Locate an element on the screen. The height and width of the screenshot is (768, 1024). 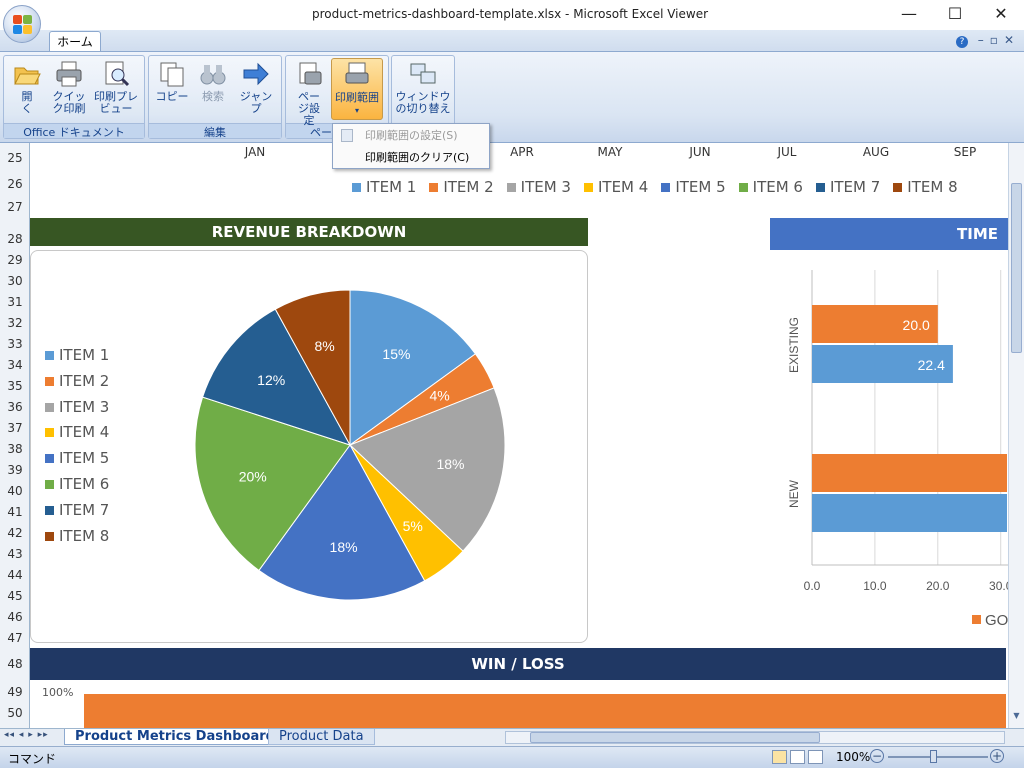
category-label: EXISTING is located at coordinates (794, 345).